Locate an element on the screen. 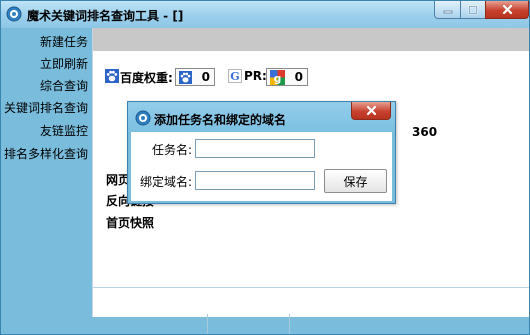 Image resolution: width=530 pixels, height=335 pixels. pr-value: 0 is located at coordinates (298, 77).